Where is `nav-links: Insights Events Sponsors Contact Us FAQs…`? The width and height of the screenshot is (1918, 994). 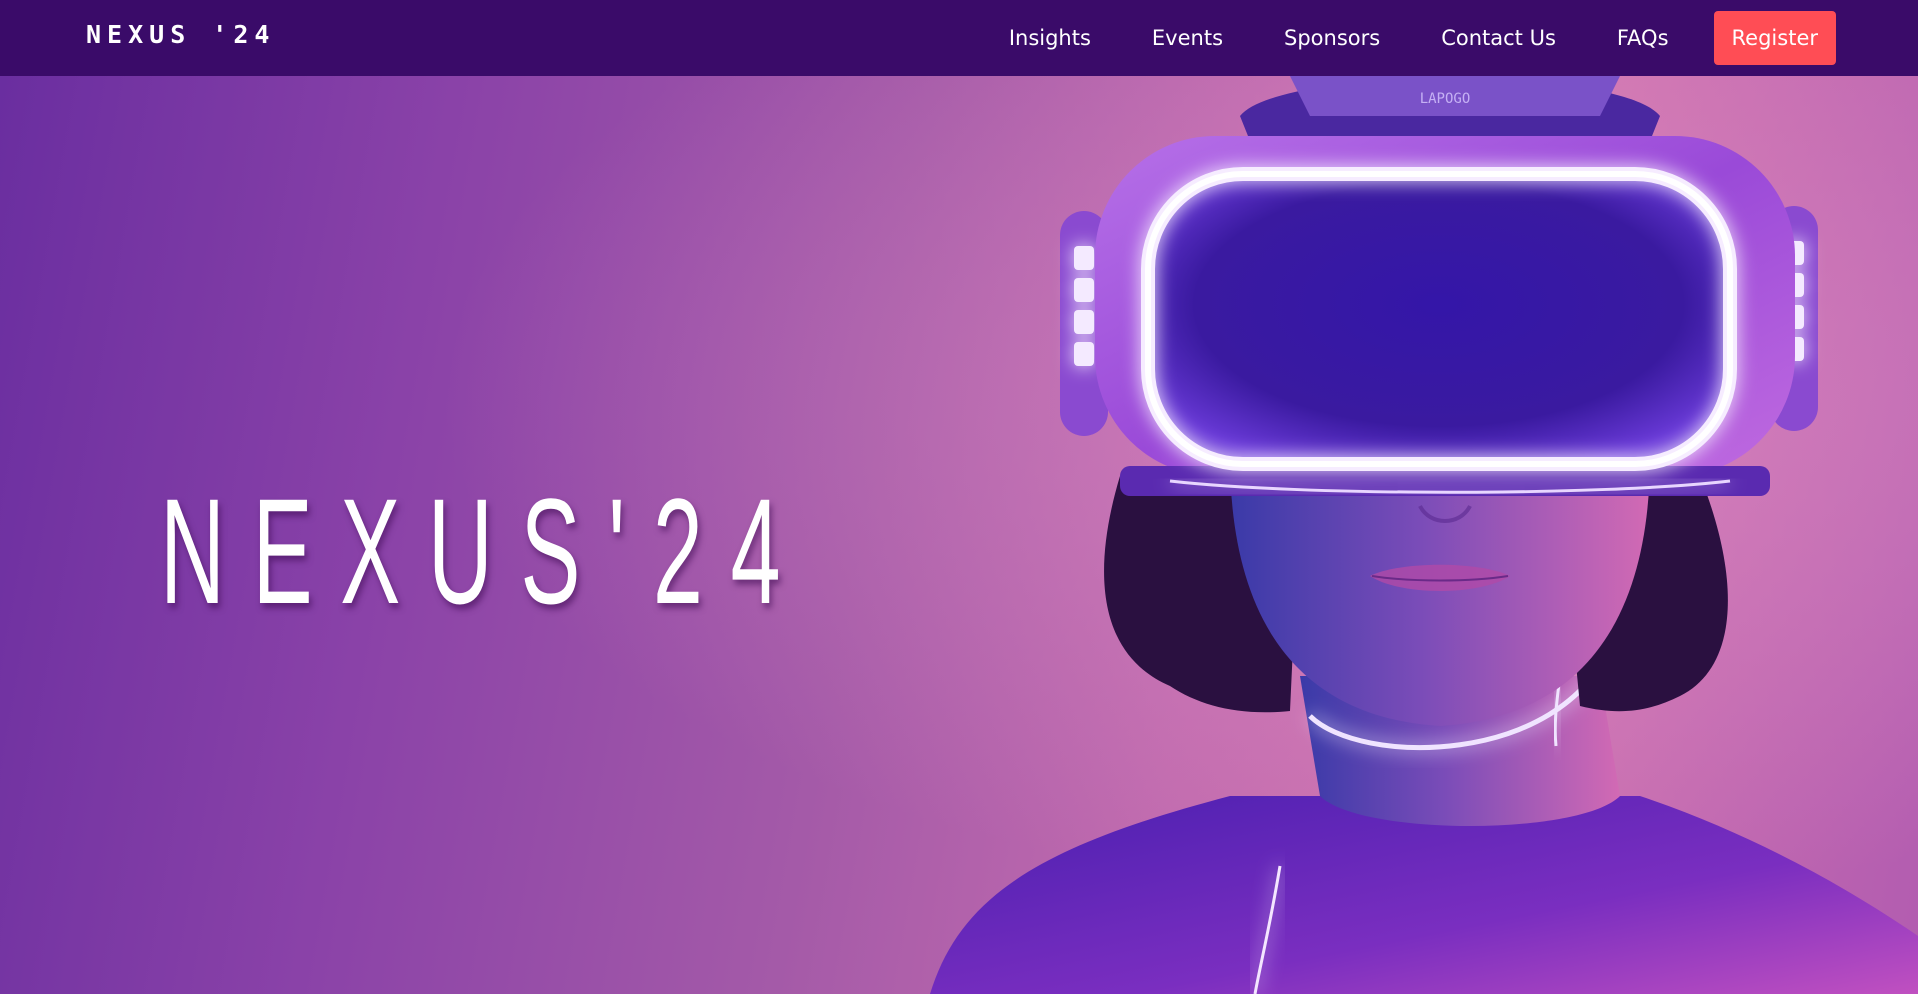 nav-links: Insights Events Sponsors Contact Us FAQs… is located at coordinates (1463, 38).